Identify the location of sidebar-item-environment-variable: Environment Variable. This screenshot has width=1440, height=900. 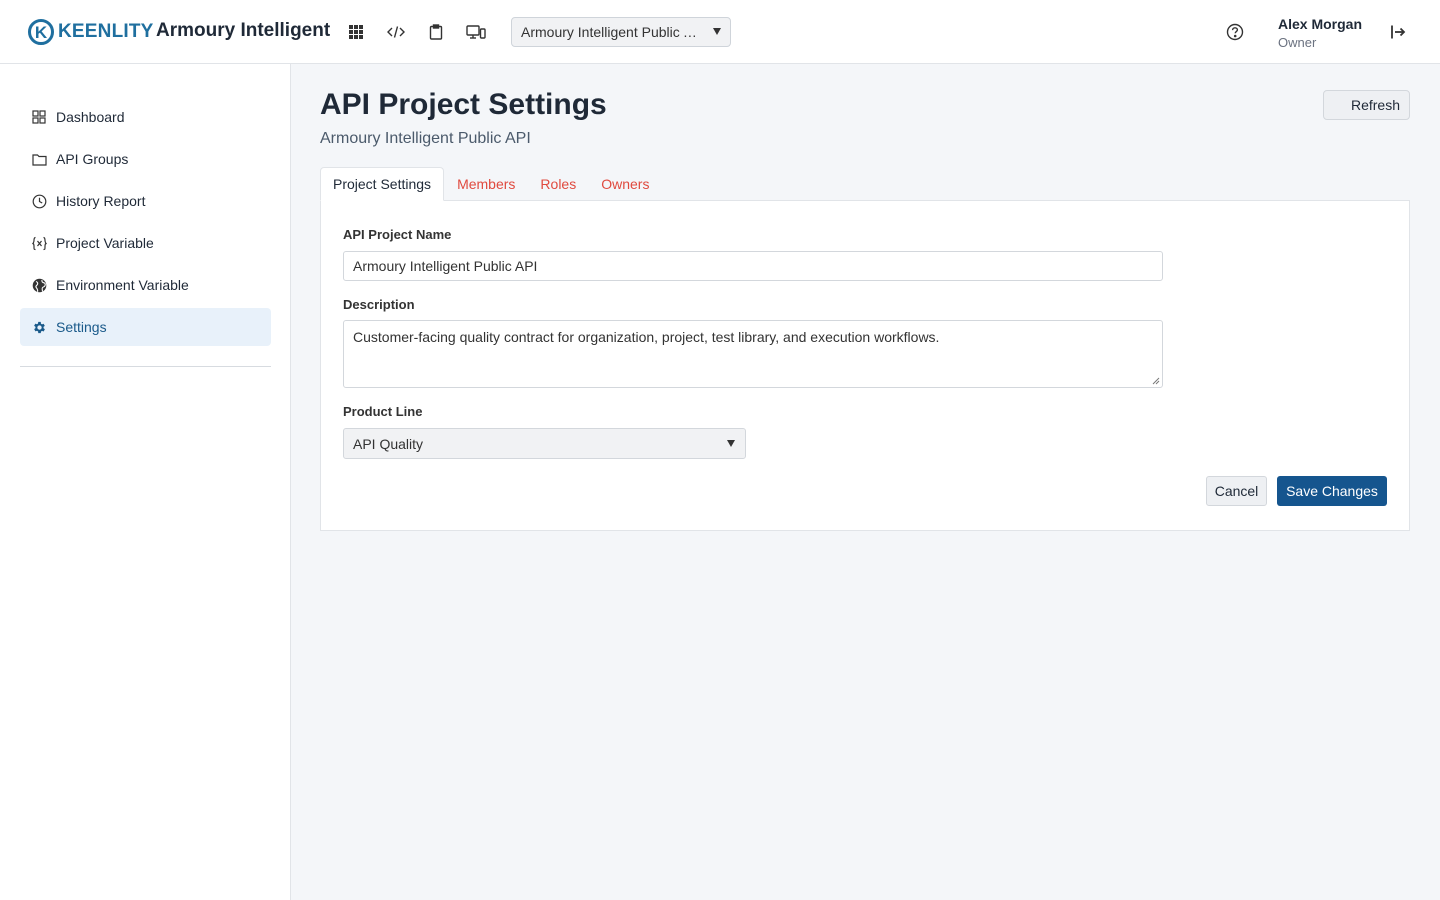
(145, 285).